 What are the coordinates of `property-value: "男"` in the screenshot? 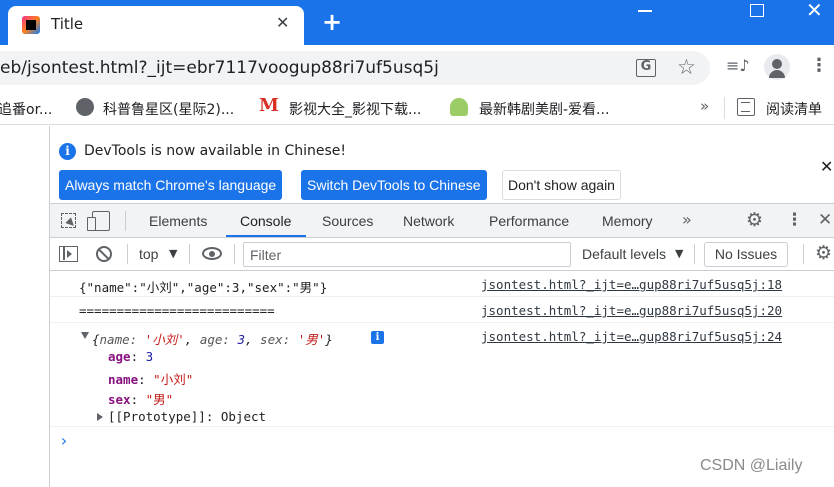 It's located at (159, 399).